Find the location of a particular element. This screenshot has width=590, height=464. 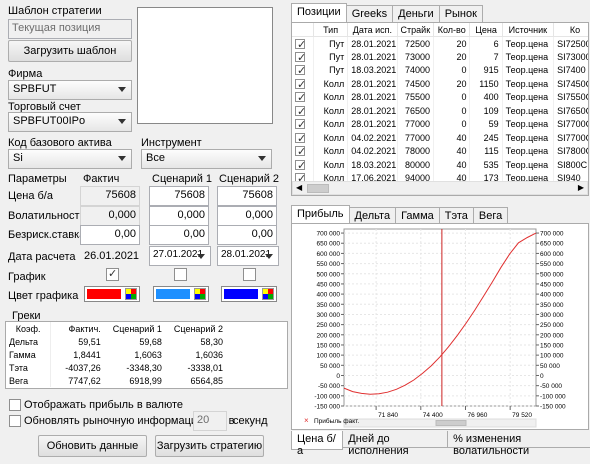

chart-s1-checkbox is located at coordinates (180, 274).